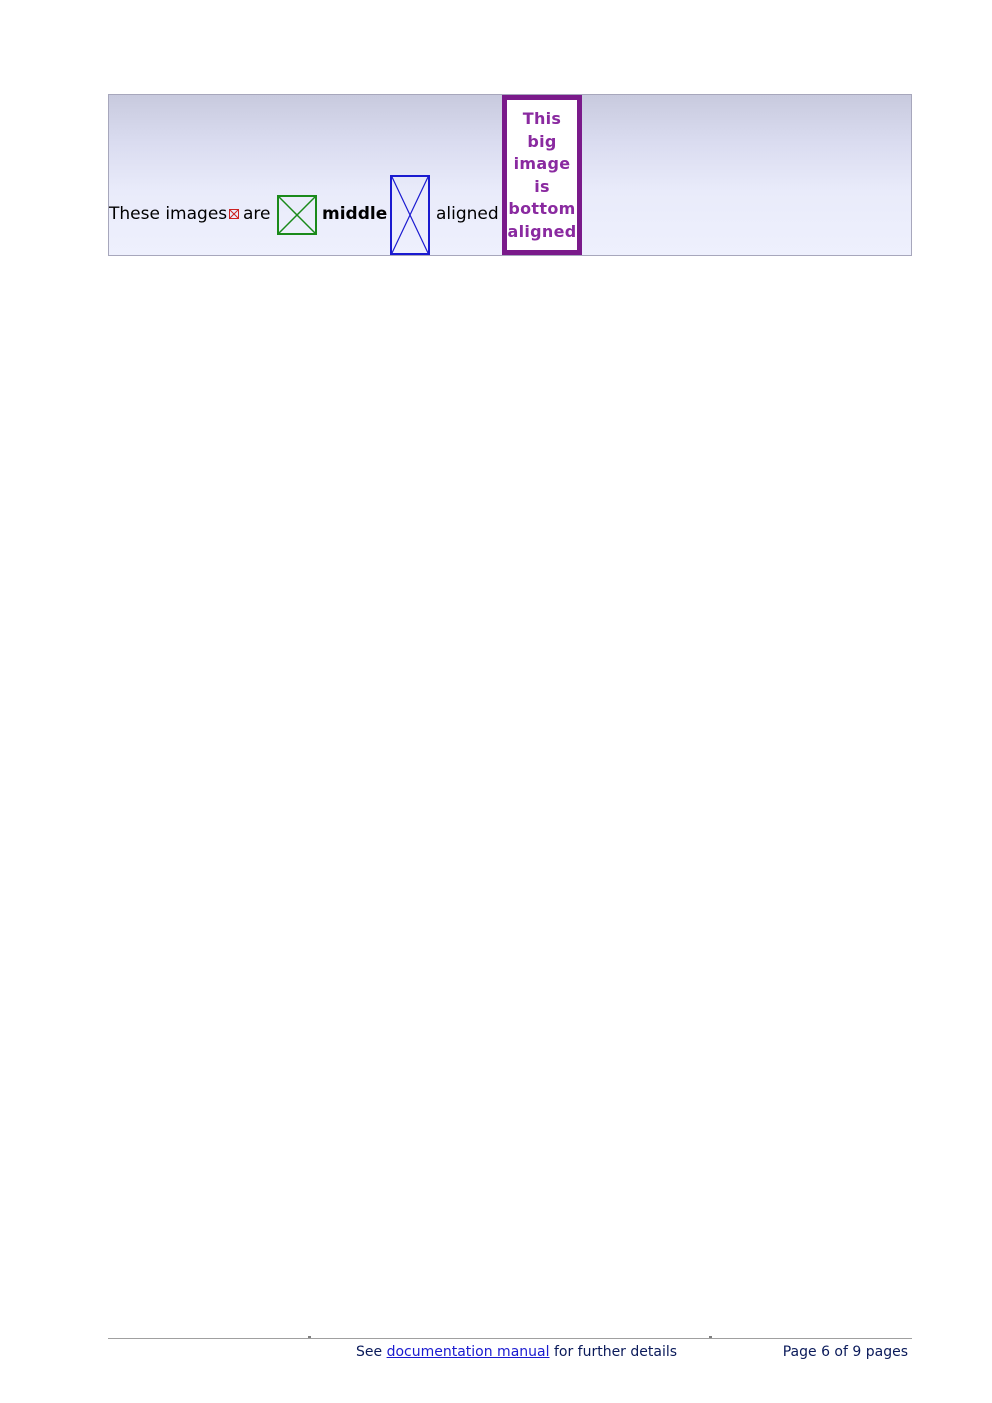 The image size is (992, 1403). What do you see at coordinates (542, 186) in the screenshot?
I see `big-image-line: is` at bounding box center [542, 186].